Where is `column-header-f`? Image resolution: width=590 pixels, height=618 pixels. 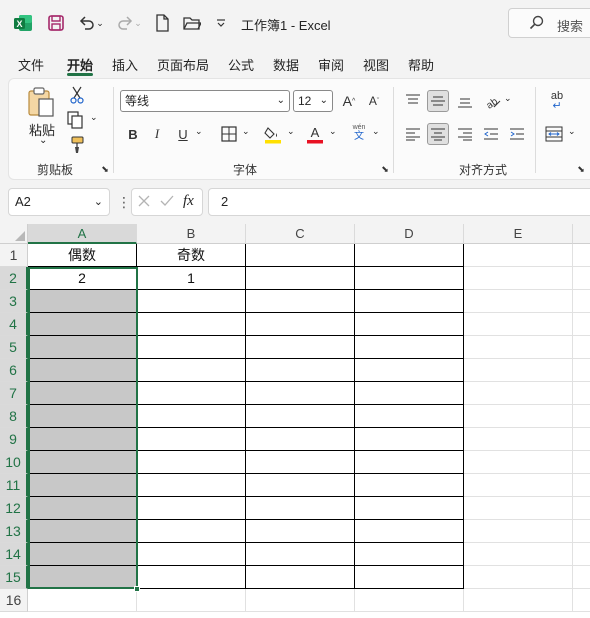
column-header-f is located at coordinates (581, 234).